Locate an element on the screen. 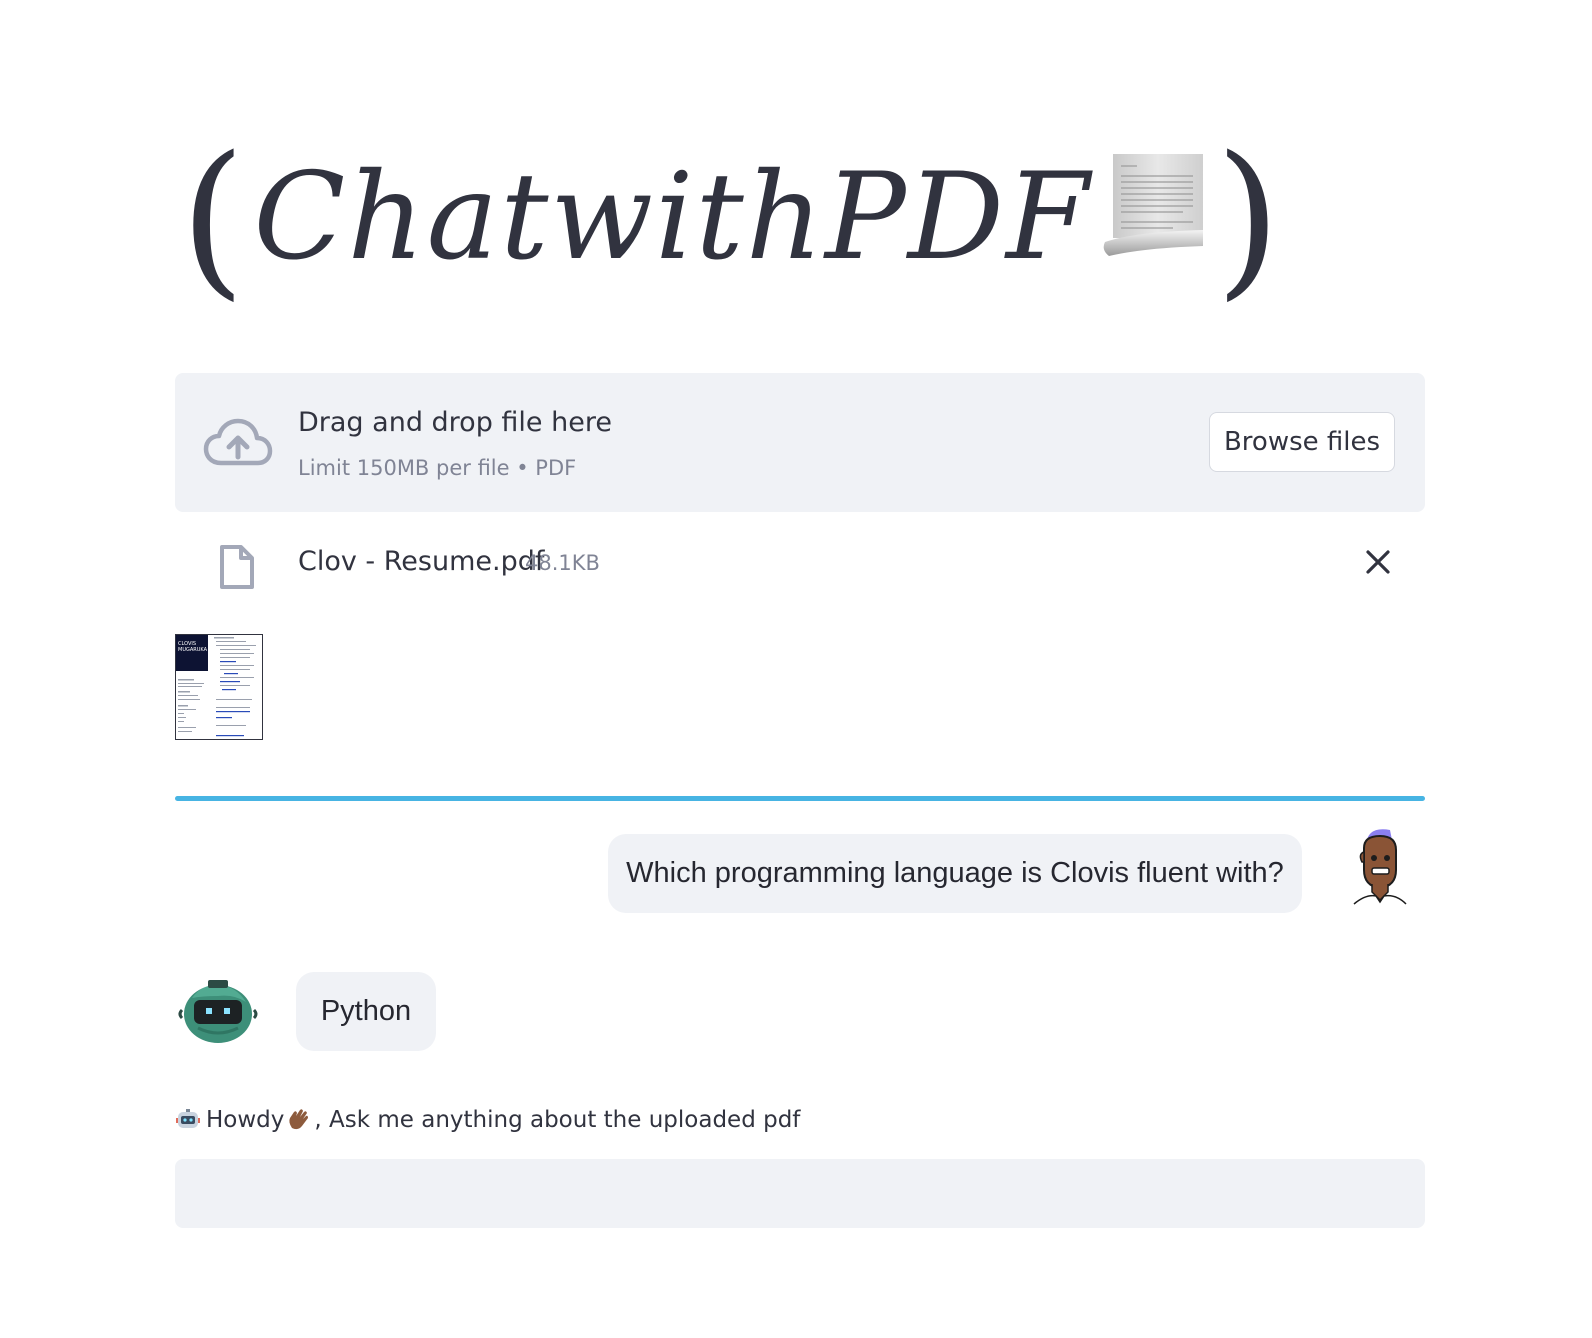  cloud-upload-icon is located at coordinates (238, 442).